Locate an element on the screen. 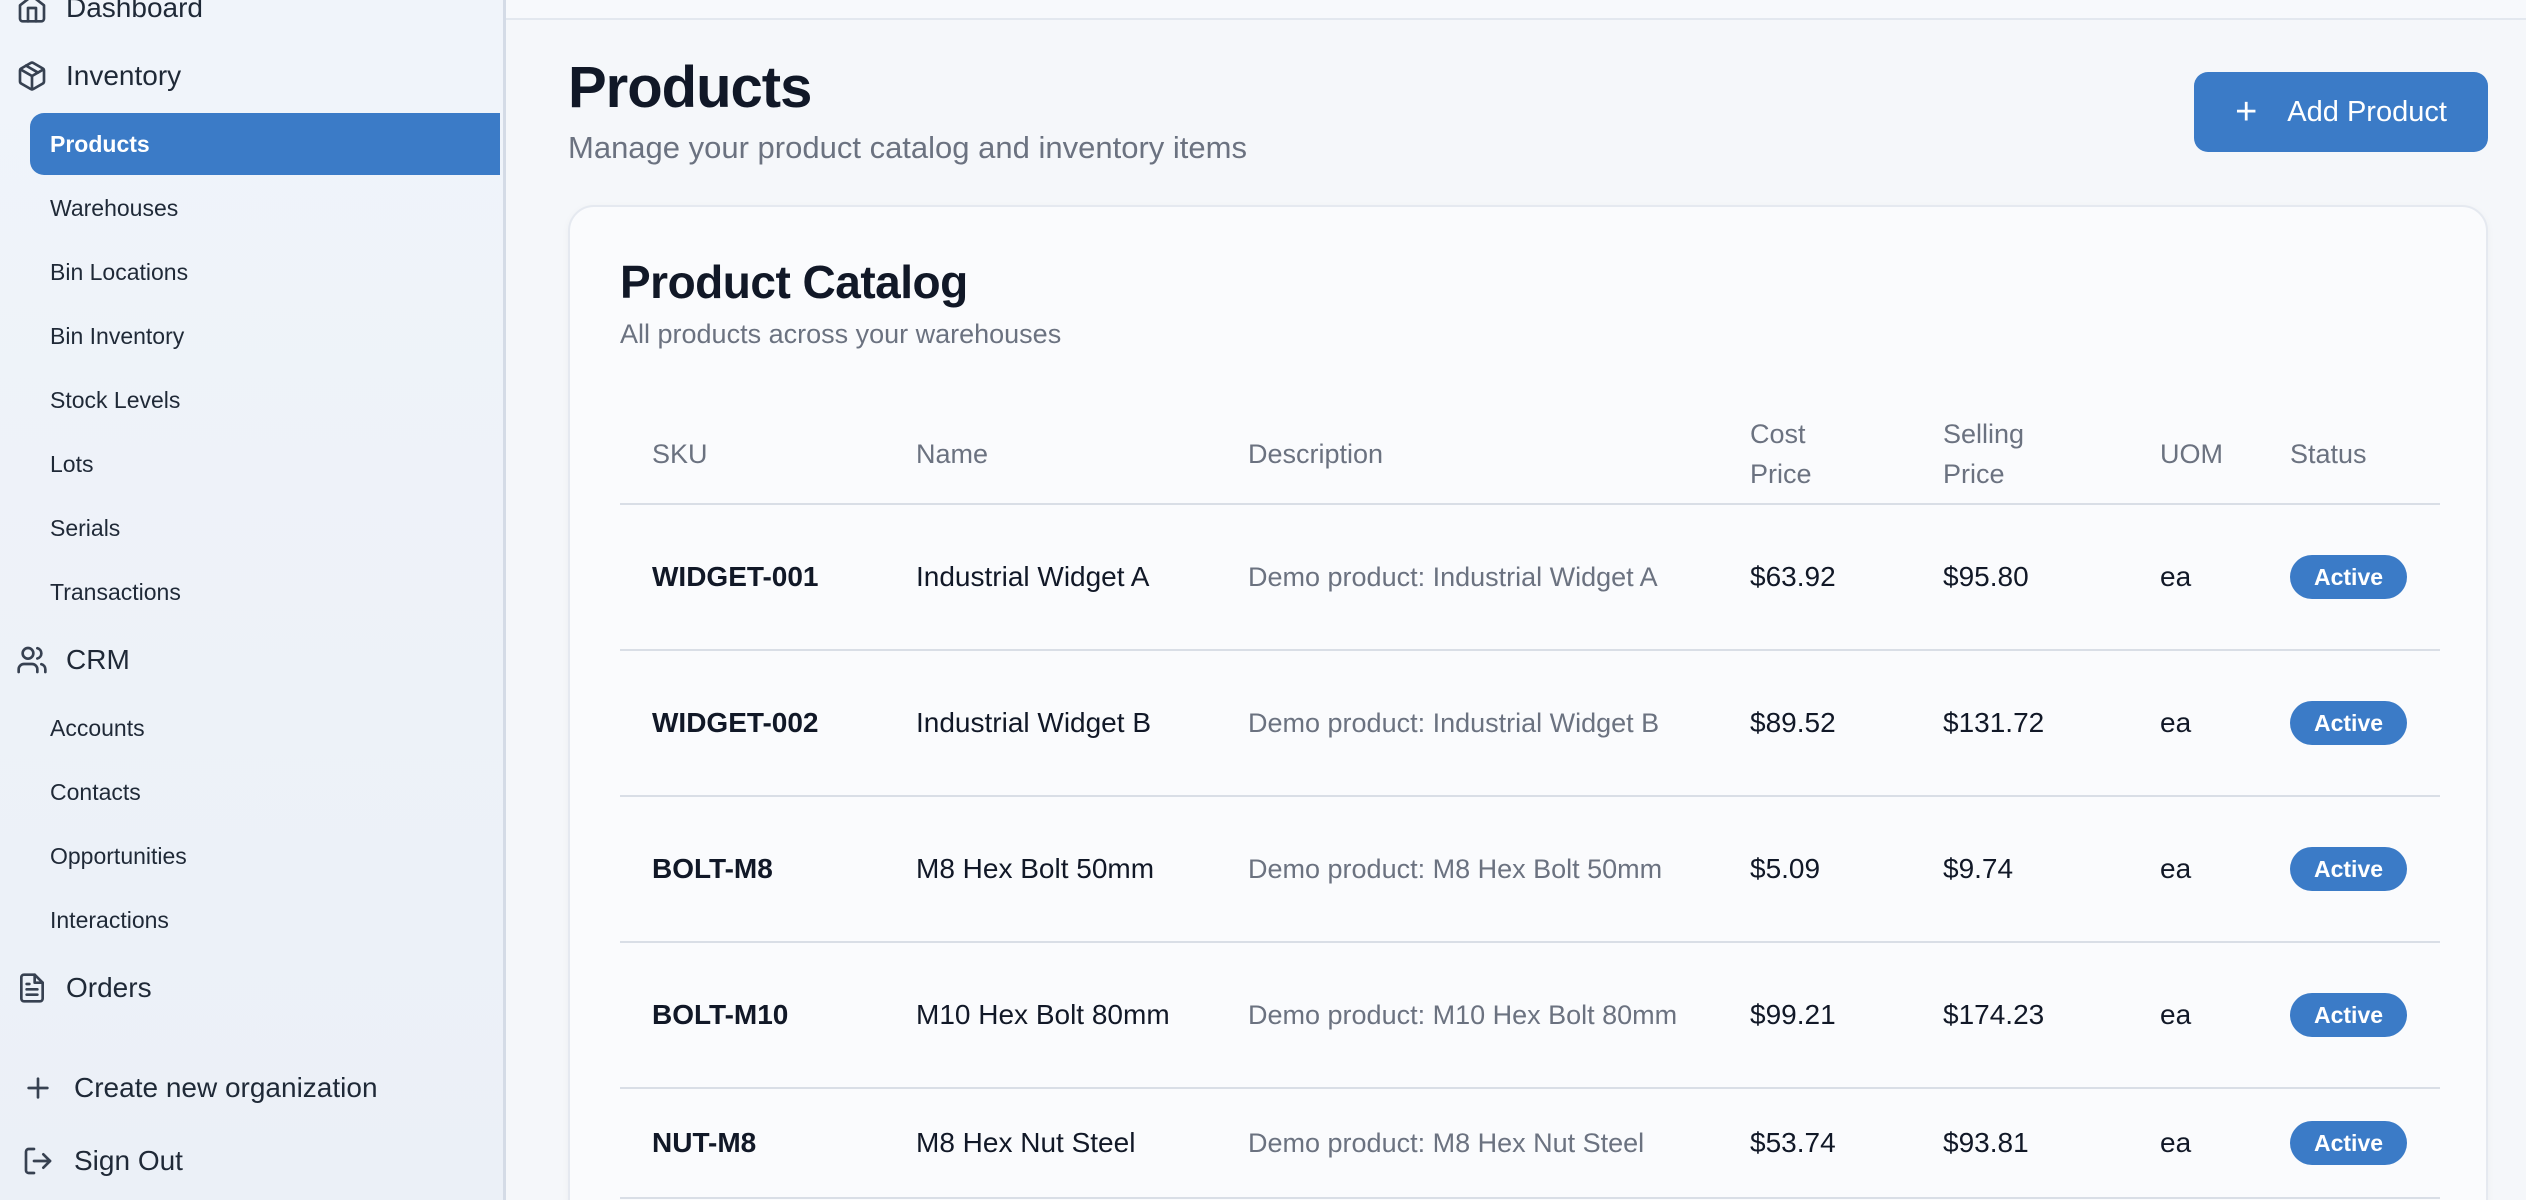  sidebar-item-label: Serials is located at coordinates (85, 527).